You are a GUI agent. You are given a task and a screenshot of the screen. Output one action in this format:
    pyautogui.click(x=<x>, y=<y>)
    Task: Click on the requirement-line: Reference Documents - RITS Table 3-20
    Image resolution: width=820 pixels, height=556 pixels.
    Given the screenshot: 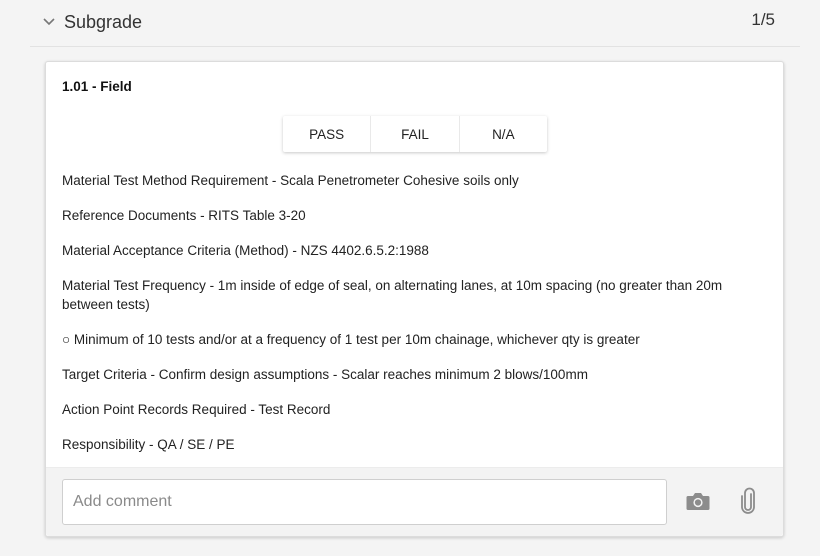 What is the action you would take?
    pyautogui.click(x=184, y=215)
    